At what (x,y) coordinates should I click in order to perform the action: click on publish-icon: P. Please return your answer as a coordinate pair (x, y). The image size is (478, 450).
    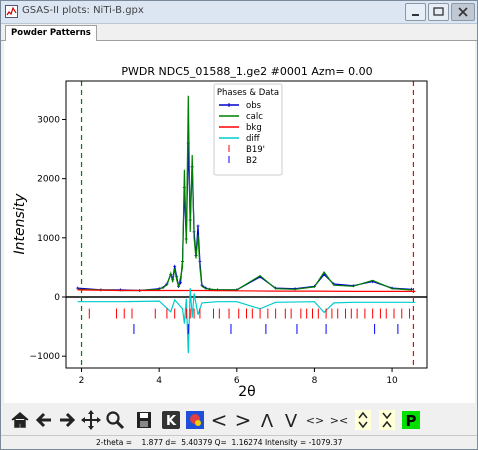
    Looking at the image, I should click on (411, 420).